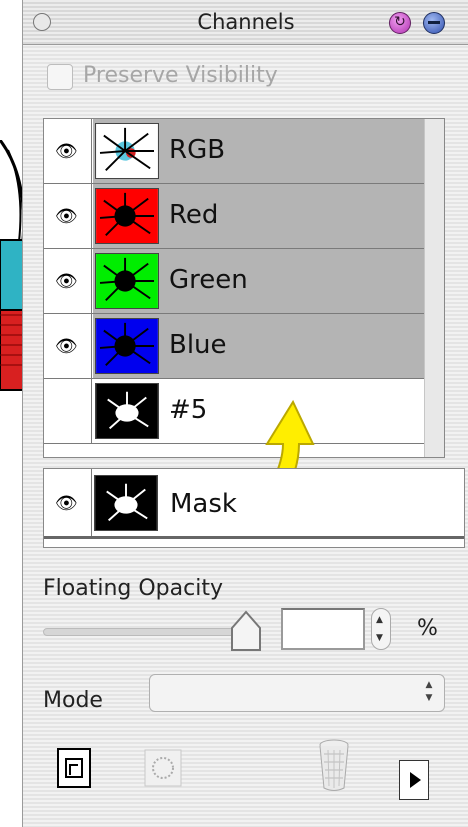 The image size is (468, 827). What do you see at coordinates (198, 345) in the screenshot?
I see `channel-name: Blue` at bounding box center [198, 345].